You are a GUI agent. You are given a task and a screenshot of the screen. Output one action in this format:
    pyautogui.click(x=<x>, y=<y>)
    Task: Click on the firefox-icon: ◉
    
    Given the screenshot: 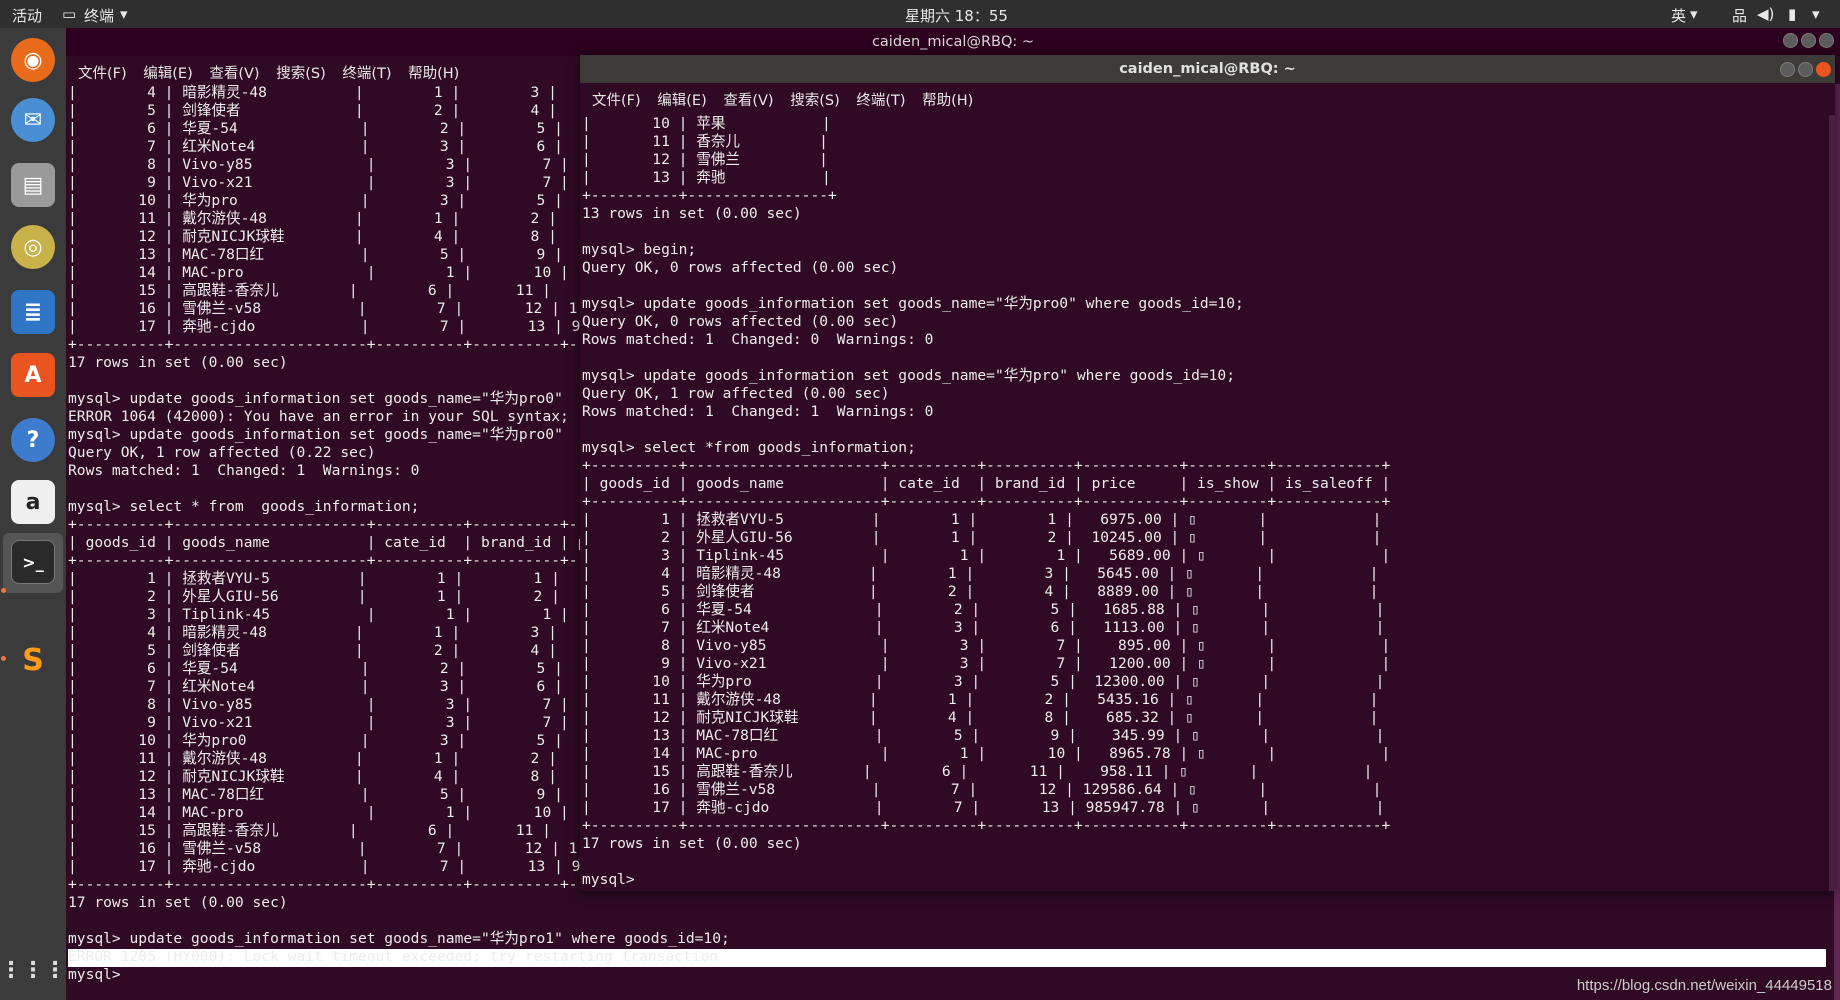 What is the action you would take?
    pyautogui.click(x=33, y=60)
    